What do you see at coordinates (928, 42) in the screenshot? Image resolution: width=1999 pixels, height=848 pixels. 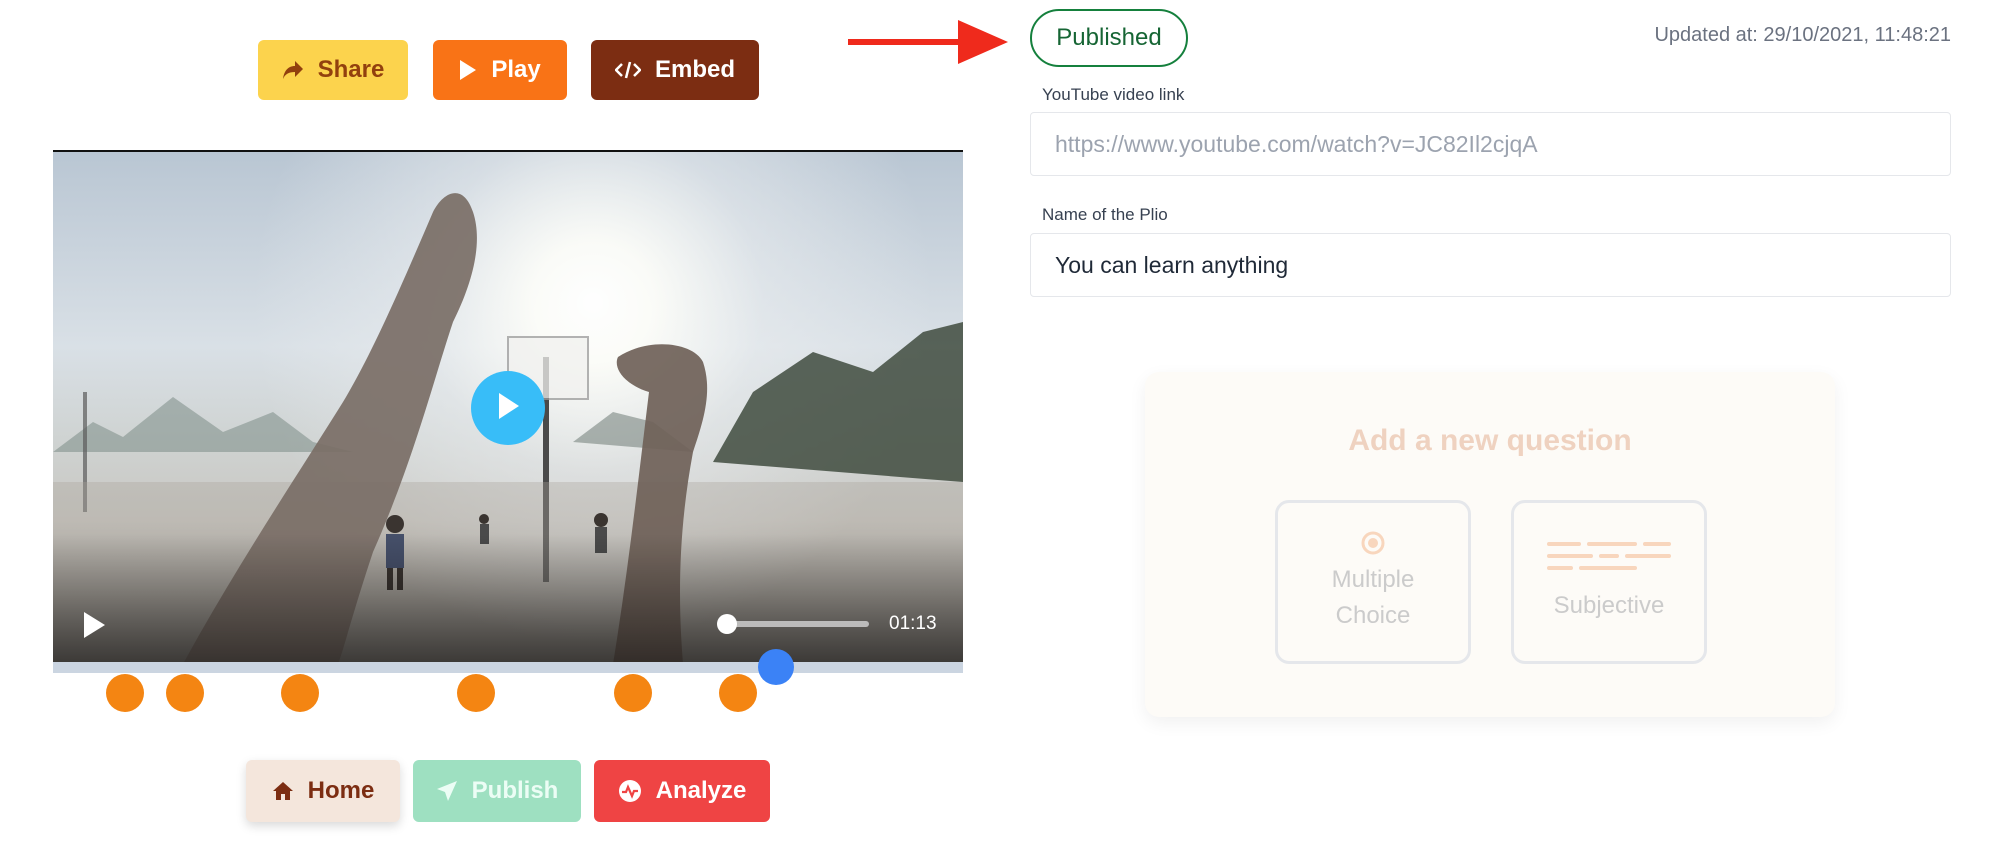 I see `red-arrow-icon` at bounding box center [928, 42].